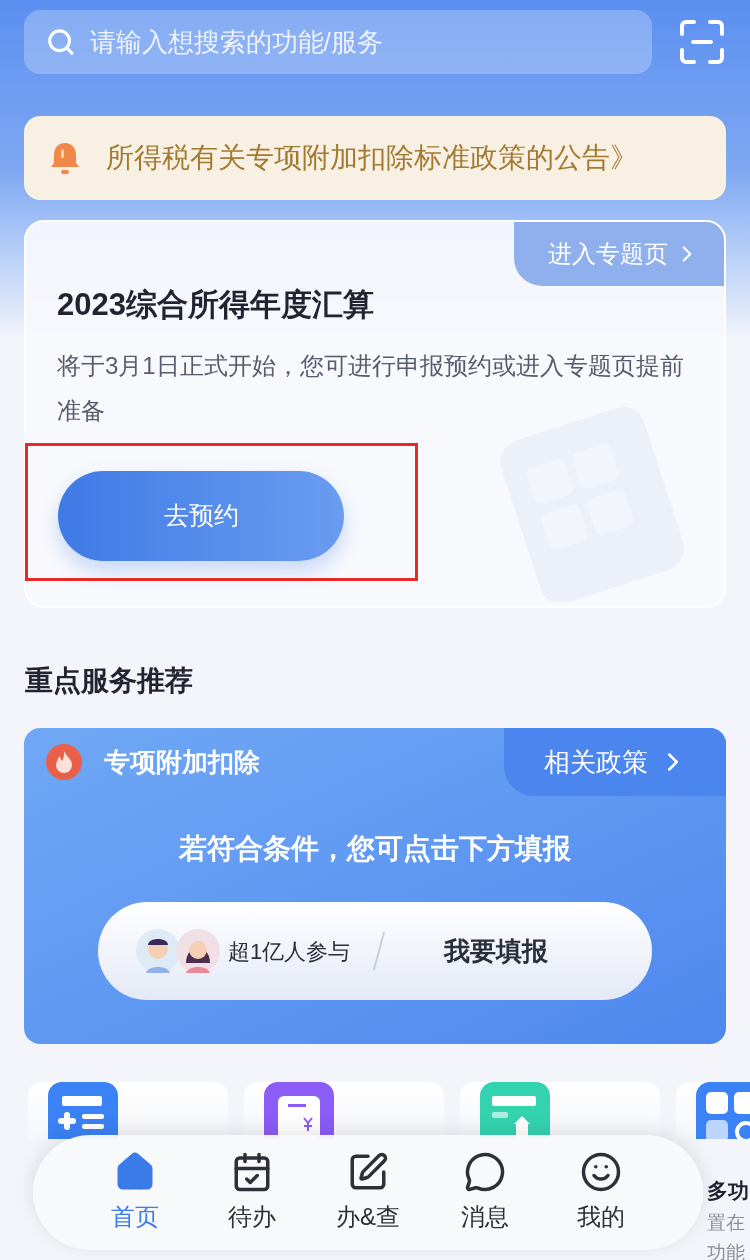 This screenshot has width=750, height=1260. What do you see at coordinates (371, 388) in the screenshot?
I see `card-description: 将于3月1日正式开始，您可进行申报预约或进入专题页提前准备` at bounding box center [371, 388].